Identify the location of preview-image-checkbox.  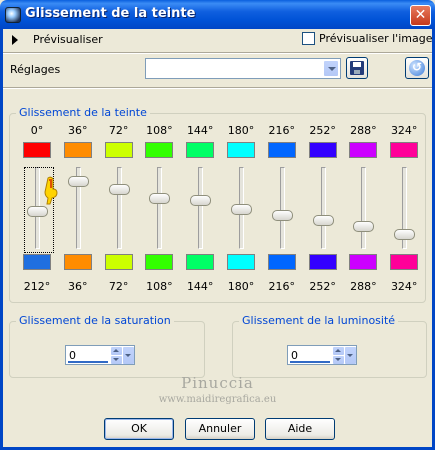
(308, 38).